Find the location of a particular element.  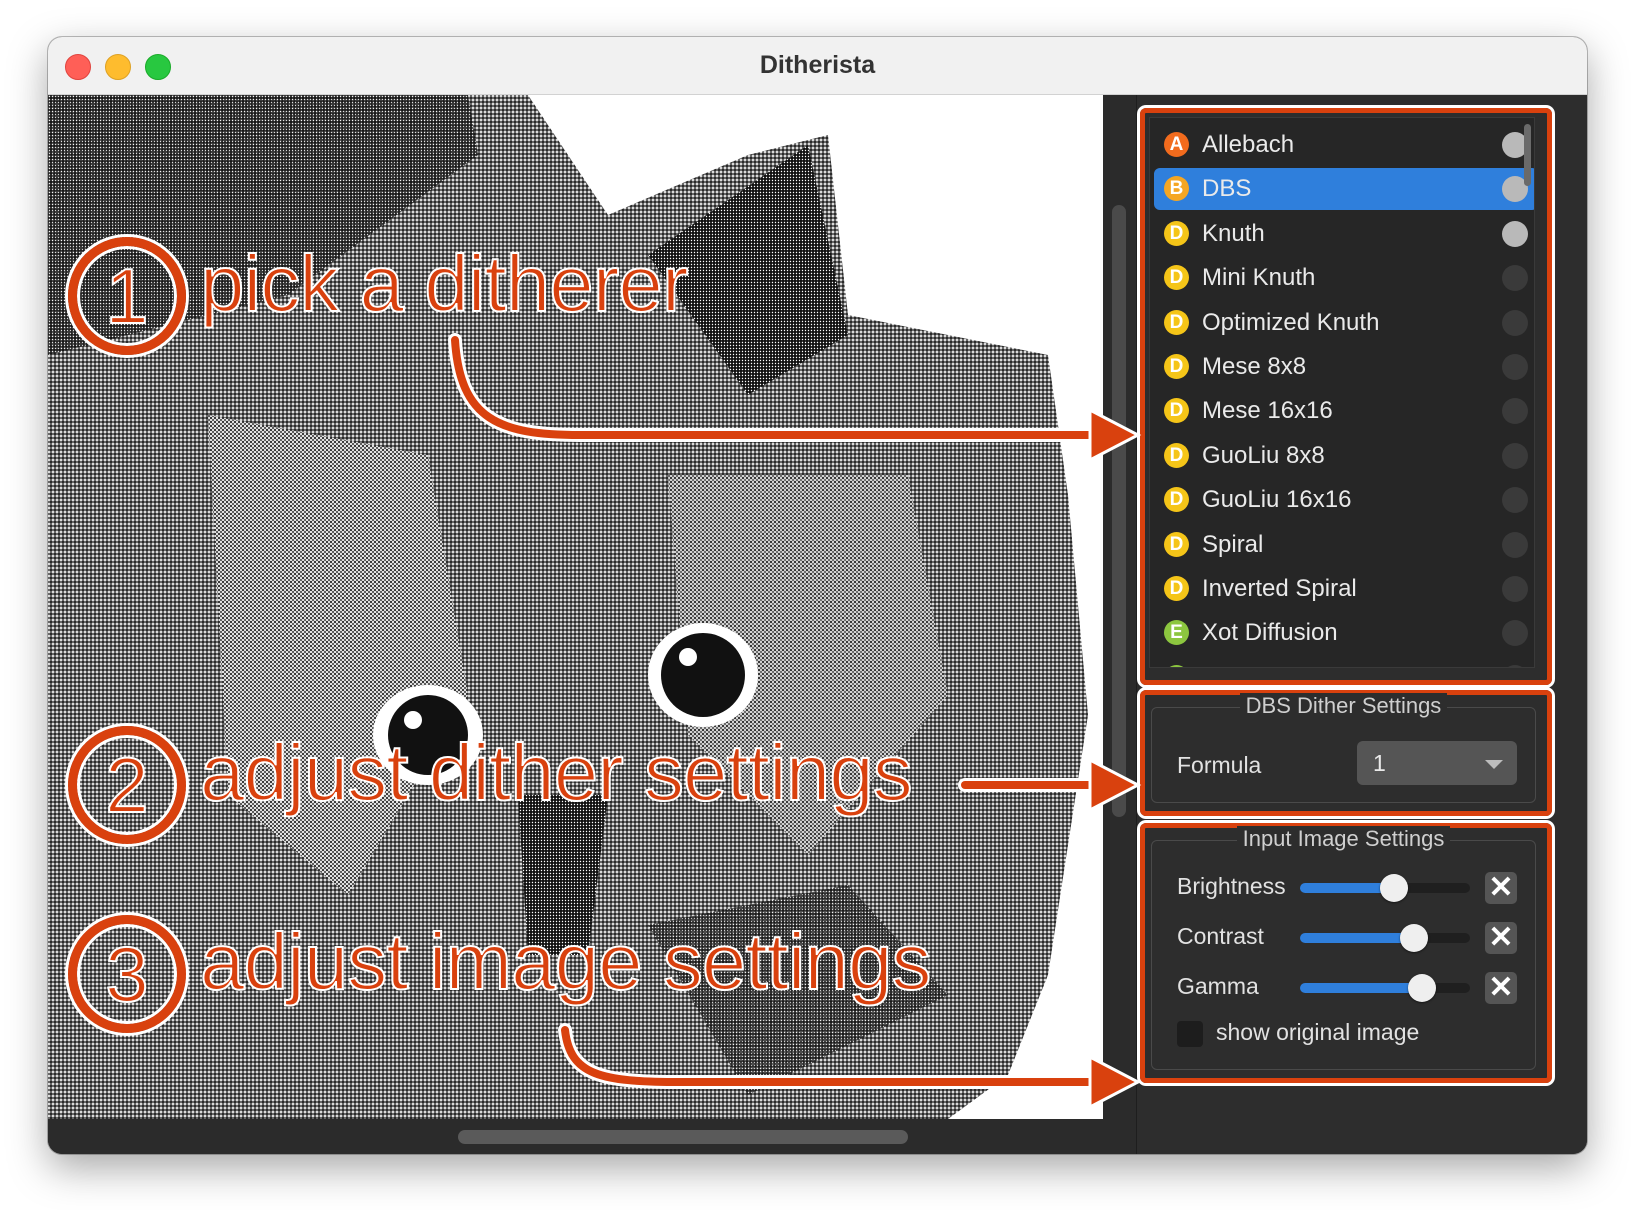

ditherer-item-label: Allebach is located at coordinates (1248, 144).